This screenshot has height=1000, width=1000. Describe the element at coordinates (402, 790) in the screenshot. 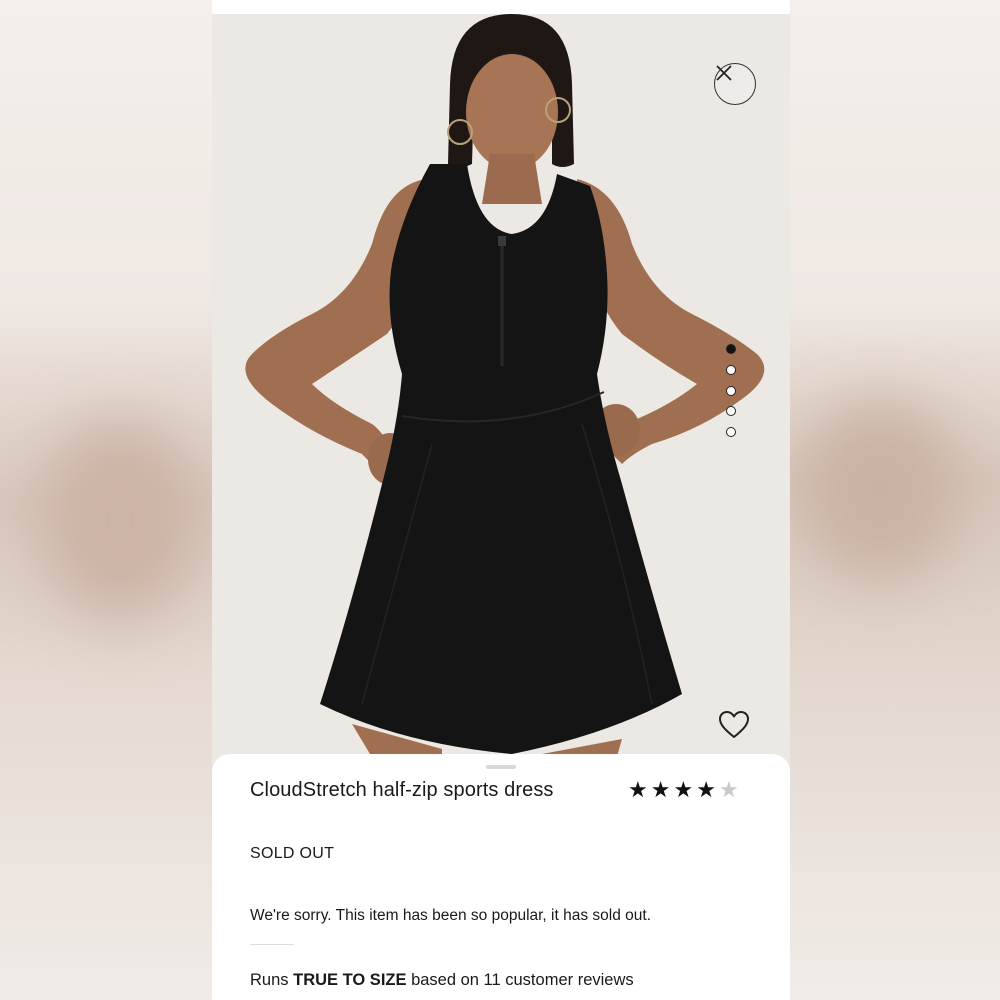

I see `product-title: CloudStretch half-zip sports dress` at that location.